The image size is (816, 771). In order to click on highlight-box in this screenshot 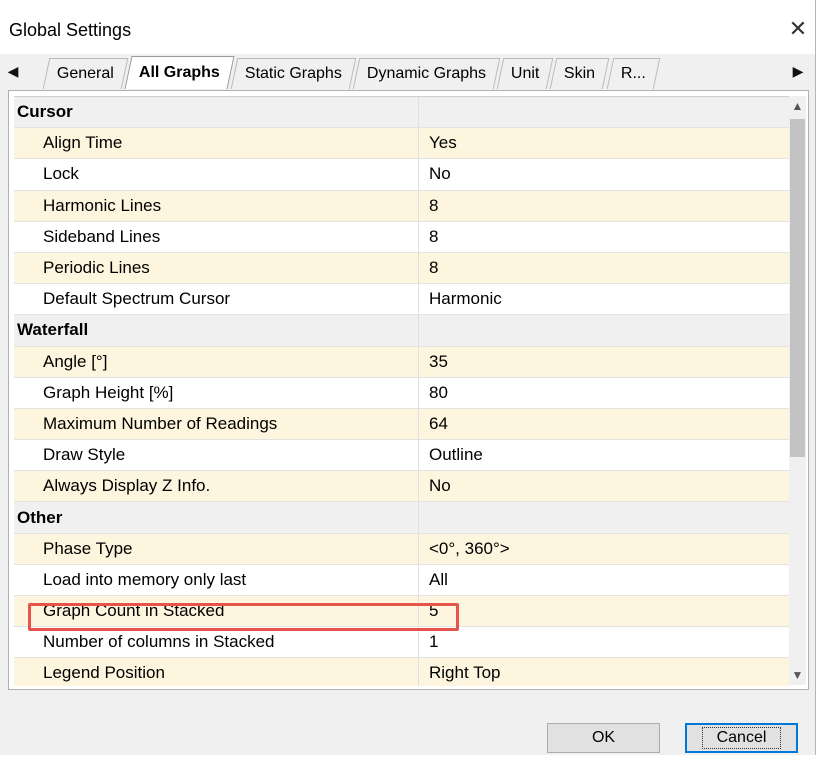, I will do `click(243, 617)`.